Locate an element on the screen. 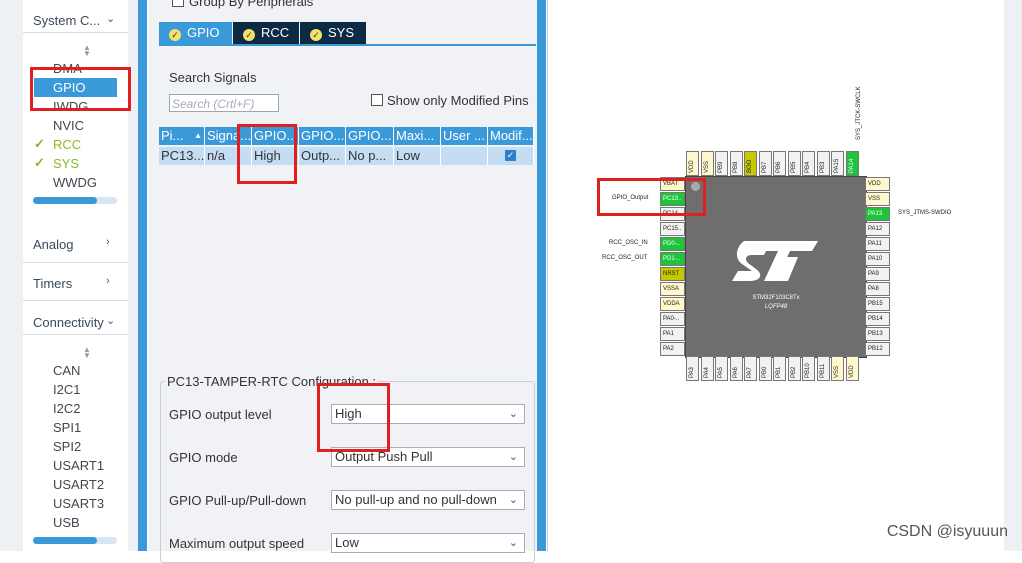 Image resolution: width=1022 pixels, height=563 pixels. show-only-modified-checkbox is located at coordinates (377, 100).